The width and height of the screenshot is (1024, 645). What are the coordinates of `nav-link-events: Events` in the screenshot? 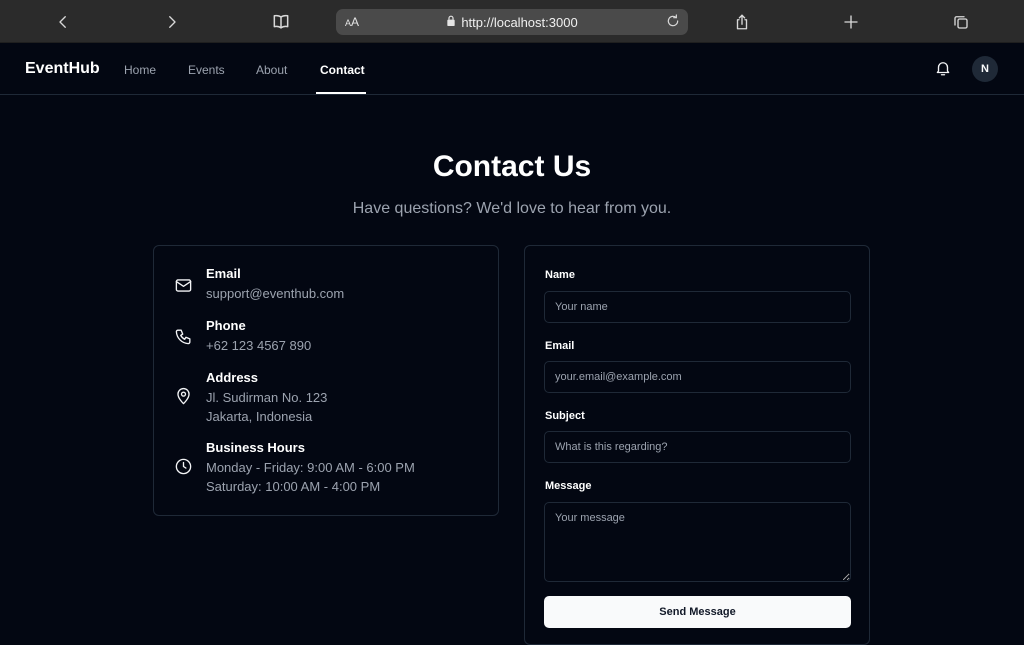 It's located at (206, 70).